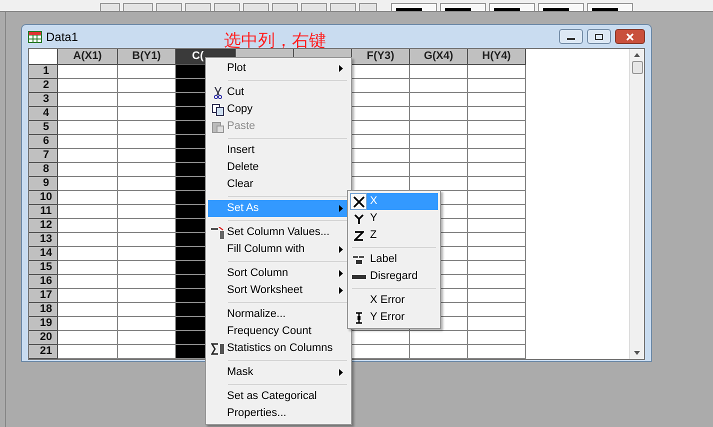  I want to click on menu-item-label: Set as Categorical, so click(272, 396).